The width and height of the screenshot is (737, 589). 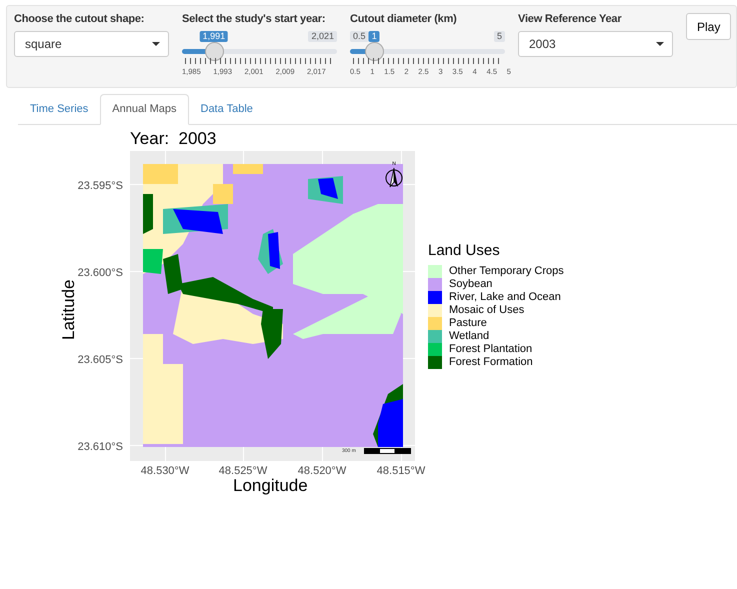 What do you see at coordinates (80, 19) in the screenshot?
I see `control-label: Choose the cutout shape:` at bounding box center [80, 19].